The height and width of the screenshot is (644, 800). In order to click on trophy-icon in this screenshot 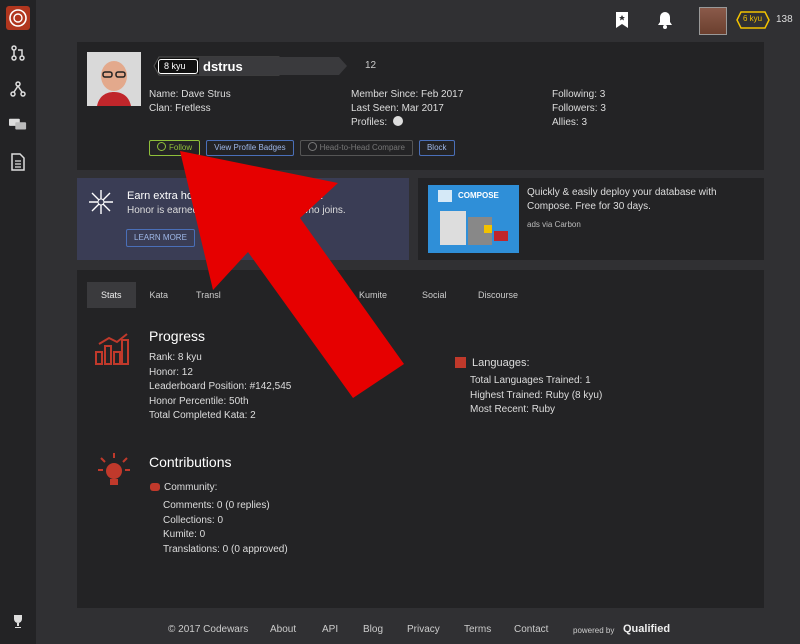, I will do `click(18, 621)`.